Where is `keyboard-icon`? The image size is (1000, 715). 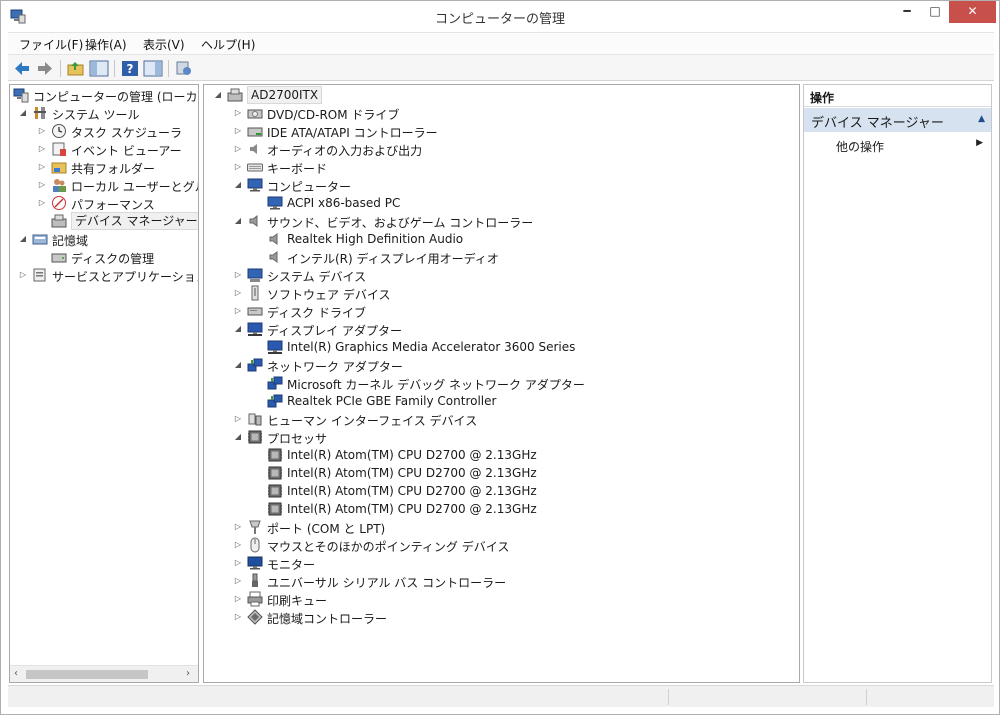 keyboard-icon is located at coordinates (255, 167).